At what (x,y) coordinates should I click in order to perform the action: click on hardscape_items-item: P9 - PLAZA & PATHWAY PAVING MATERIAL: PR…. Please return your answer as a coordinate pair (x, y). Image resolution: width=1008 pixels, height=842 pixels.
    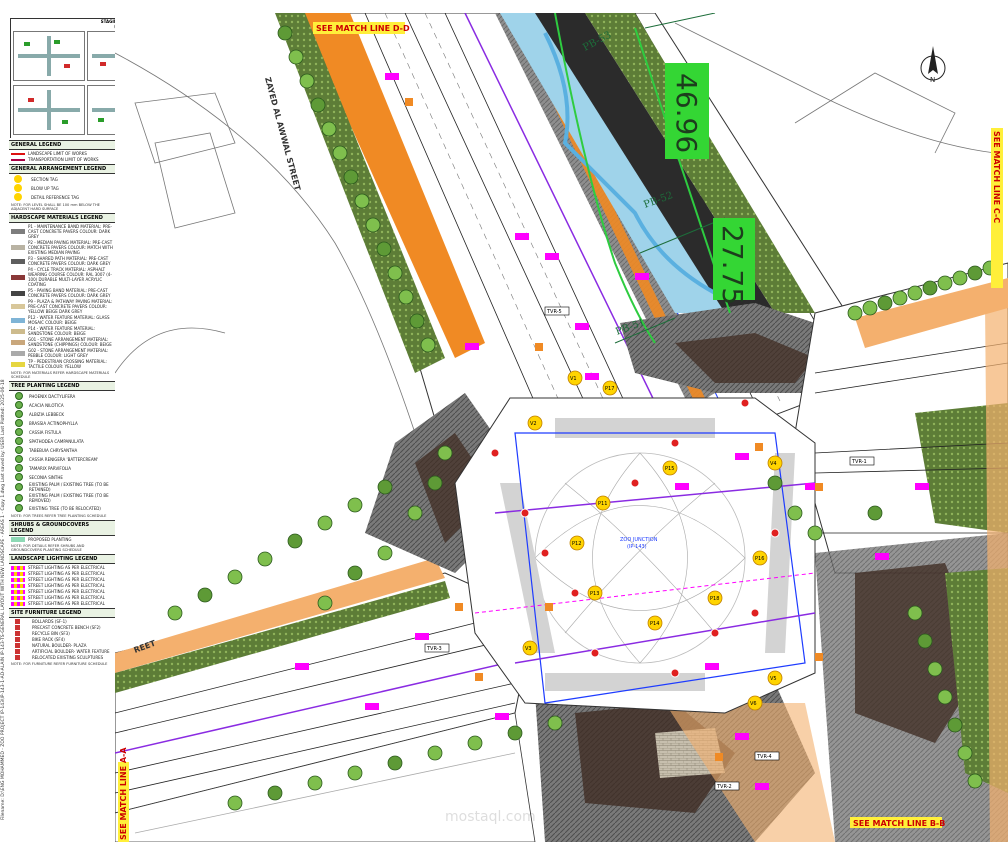
    Looking at the image, I should click on (63, 306).